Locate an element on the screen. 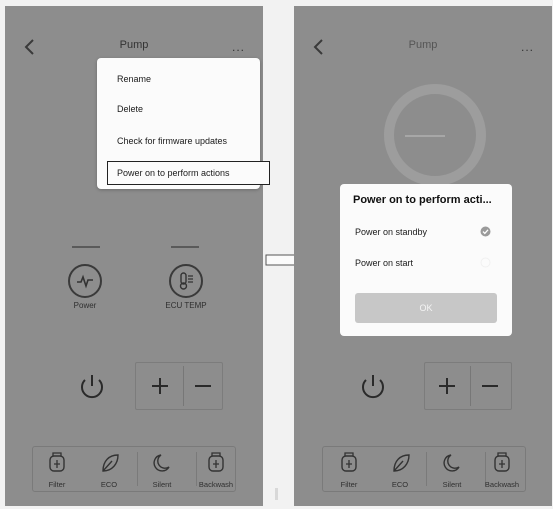  power-status-label: Power is located at coordinates (85, 305).